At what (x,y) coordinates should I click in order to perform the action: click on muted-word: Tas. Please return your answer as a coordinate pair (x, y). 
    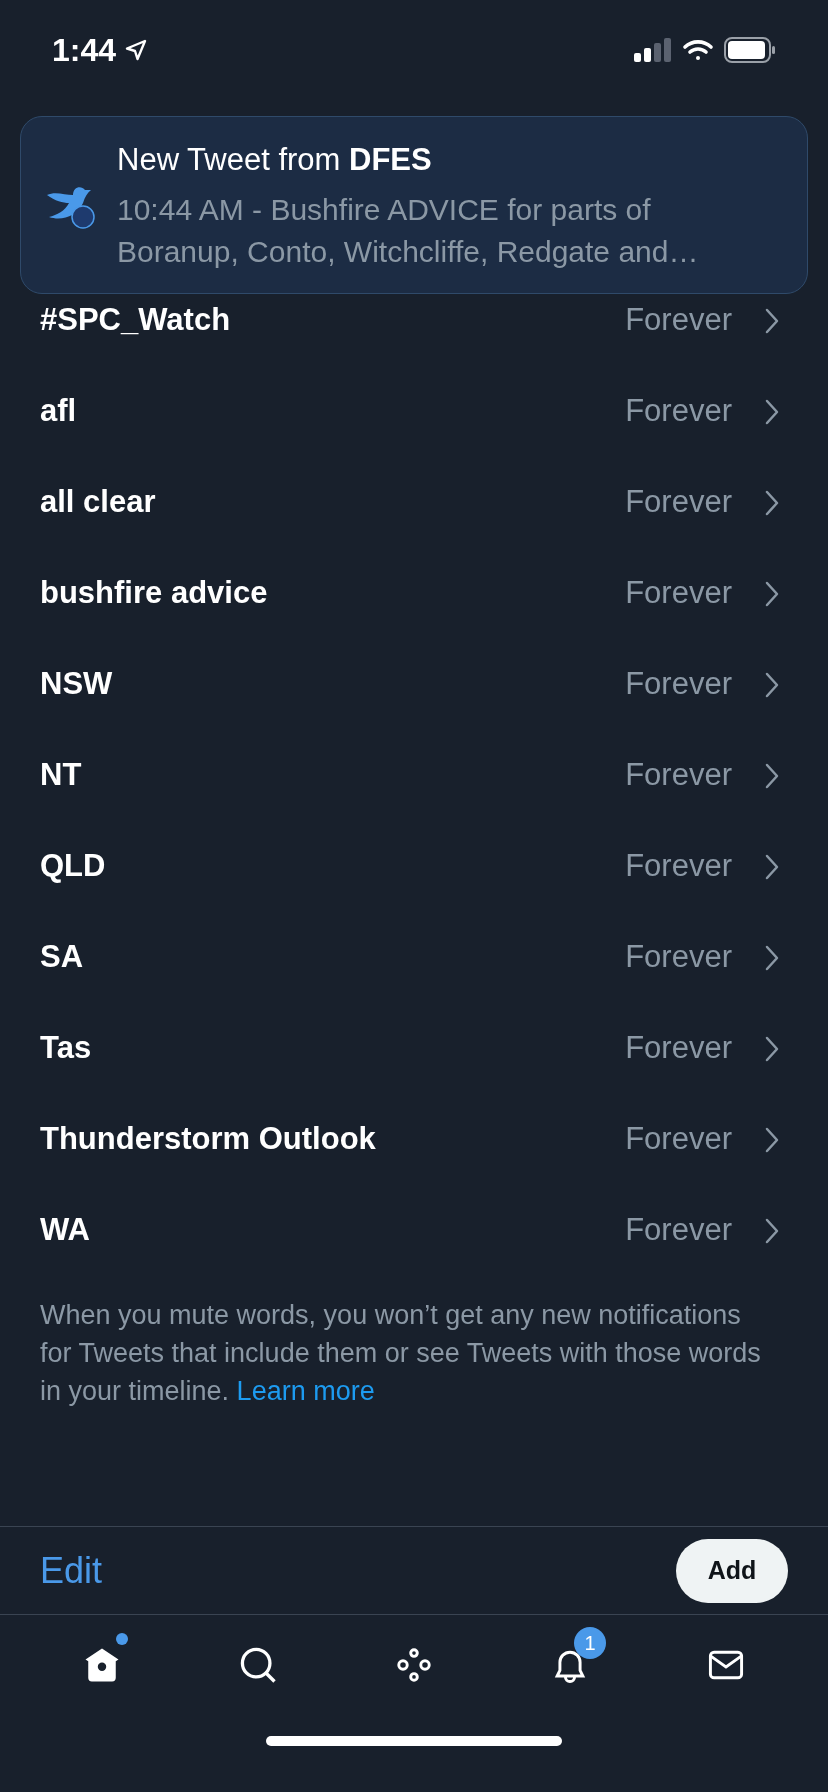
    Looking at the image, I should click on (66, 1048).